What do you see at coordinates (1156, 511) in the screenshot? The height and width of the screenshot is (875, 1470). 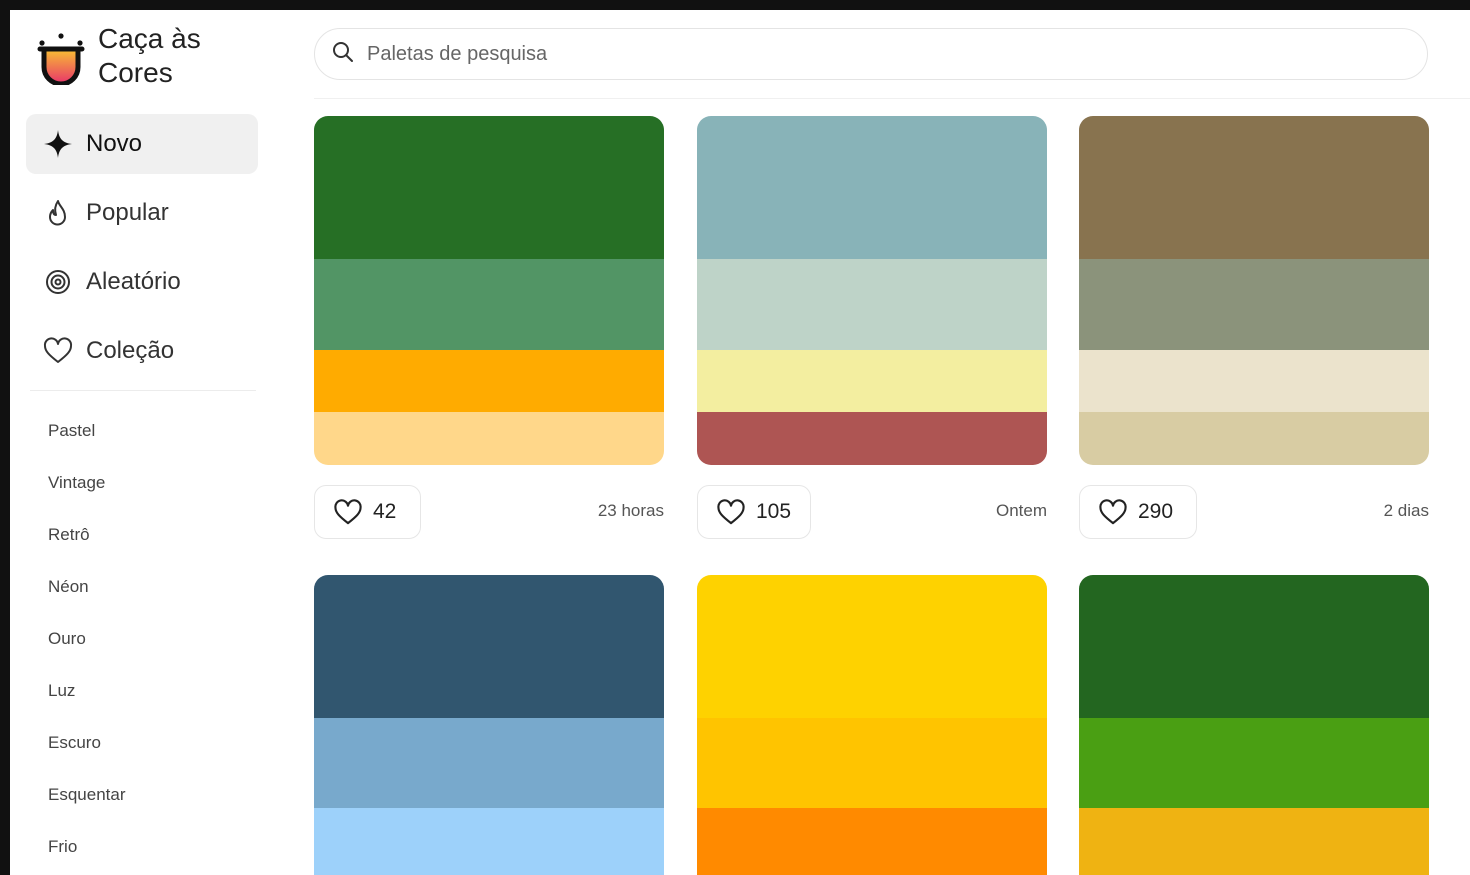 I see `like-count: 290` at bounding box center [1156, 511].